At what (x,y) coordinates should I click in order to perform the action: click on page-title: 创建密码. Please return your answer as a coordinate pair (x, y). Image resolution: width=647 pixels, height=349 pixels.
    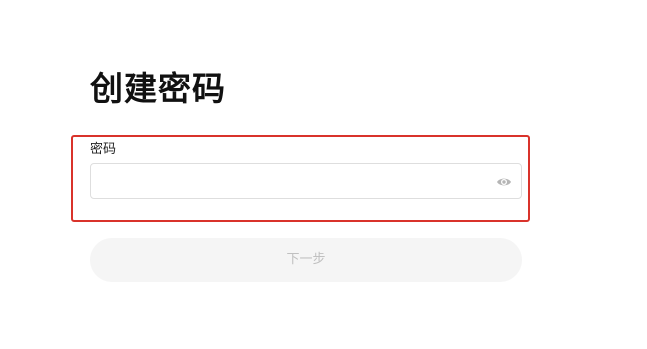
    Looking at the image, I should click on (158, 88).